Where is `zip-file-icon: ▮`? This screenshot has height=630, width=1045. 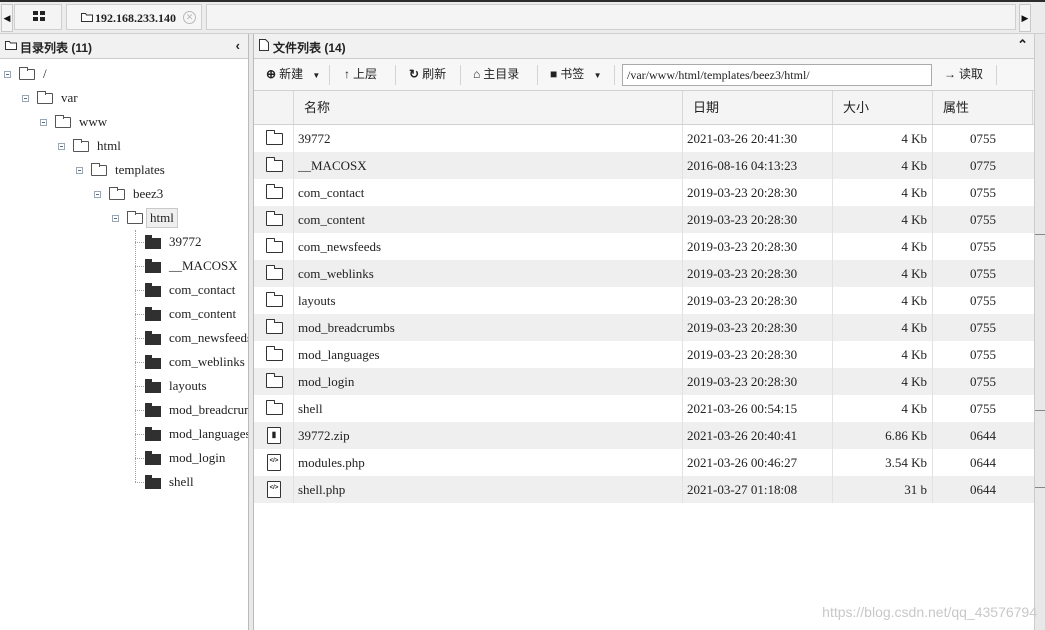 zip-file-icon: ▮ is located at coordinates (274, 435).